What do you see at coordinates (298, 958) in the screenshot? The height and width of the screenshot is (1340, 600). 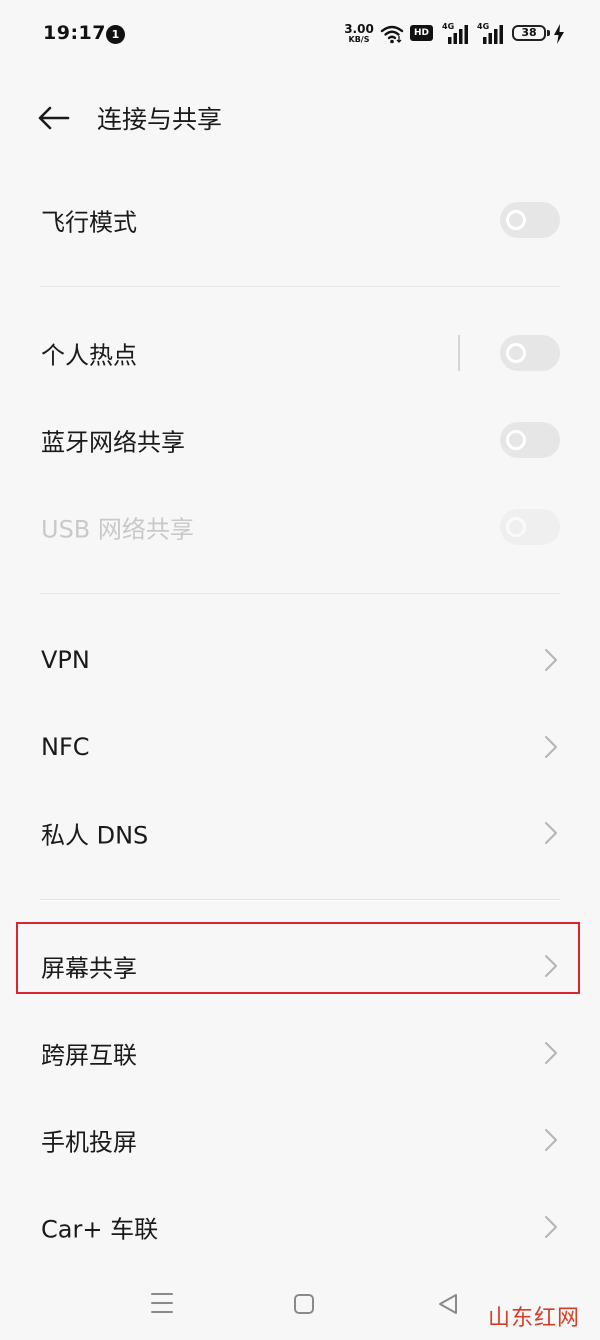 I see `highlight-box` at bounding box center [298, 958].